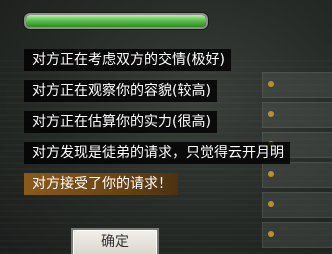  What do you see at coordinates (127, 60) in the screenshot?
I see `message-line-friendship: 对方正在考虑双方的交情(极好)` at bounding box center [127, 60].